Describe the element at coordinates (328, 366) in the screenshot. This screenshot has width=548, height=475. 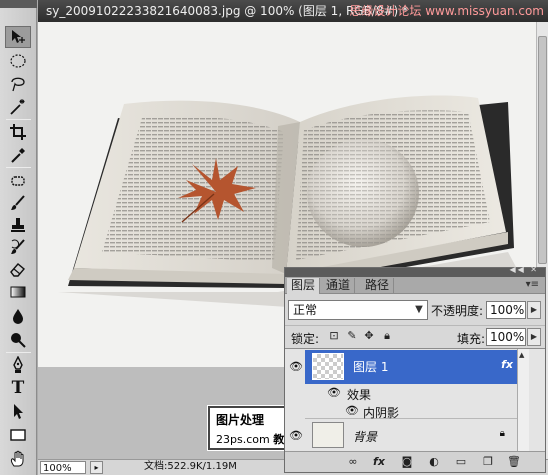
I see `layer-thumbnail` at that location.